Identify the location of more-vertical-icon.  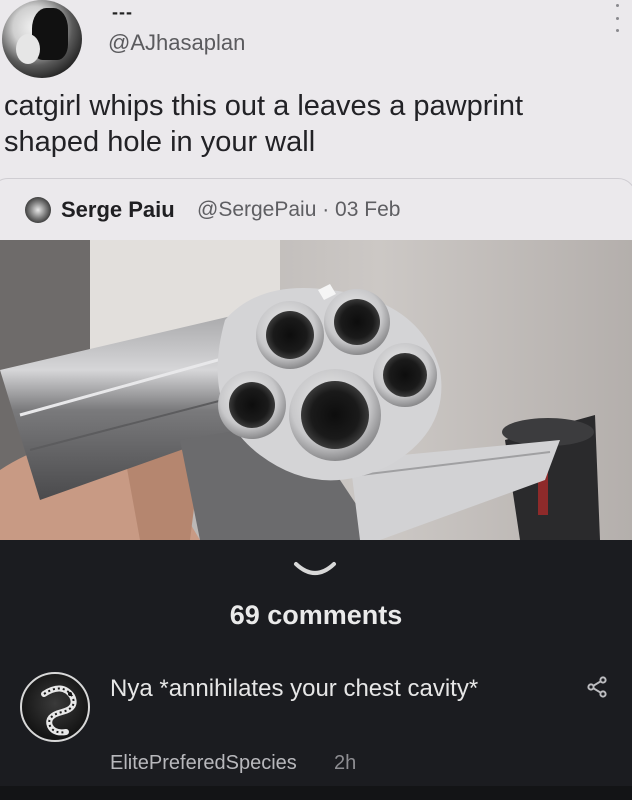
(617, 18).